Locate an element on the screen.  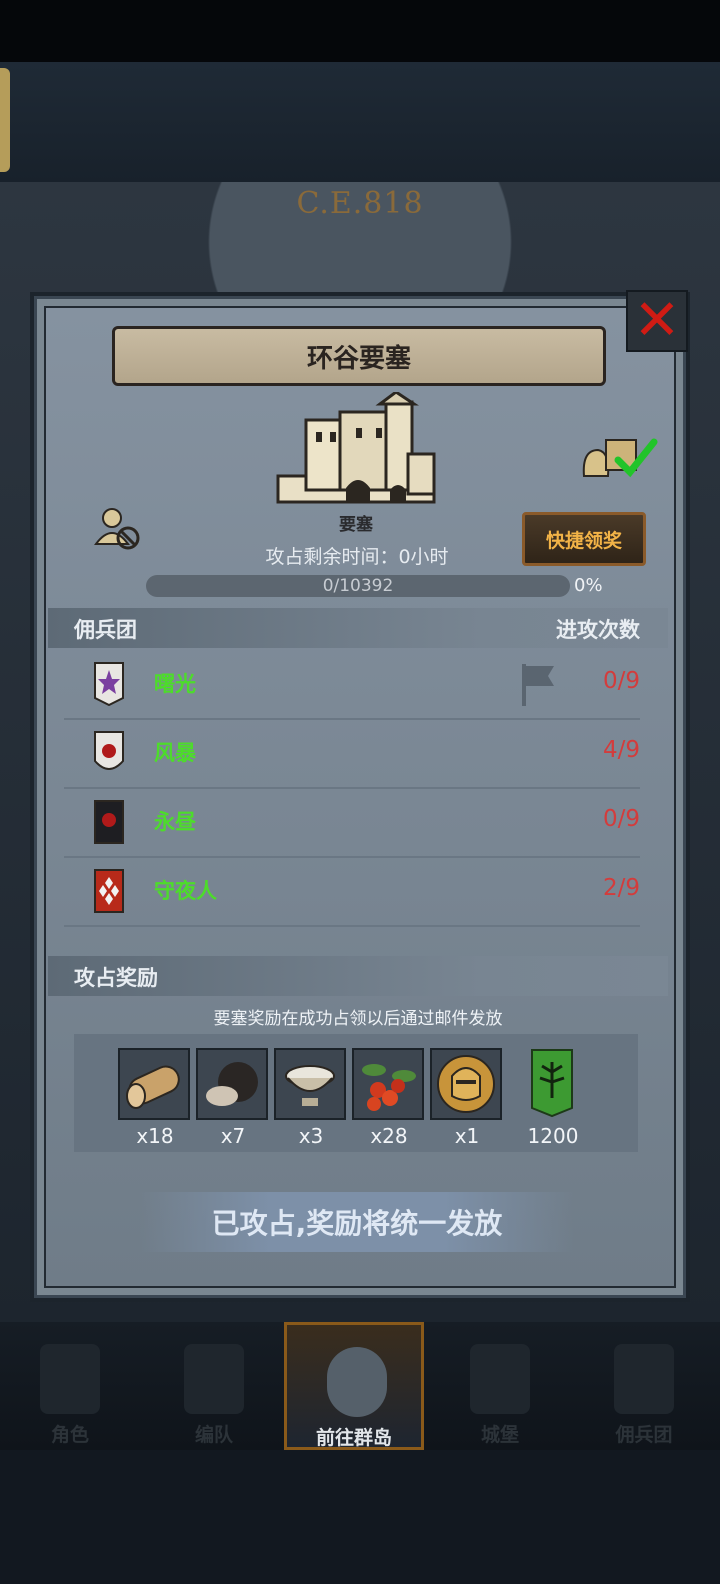
bottom-nav: 角色 编队 前往群岛 城堡 佣兵团 is located at coordinates (360, 1386).